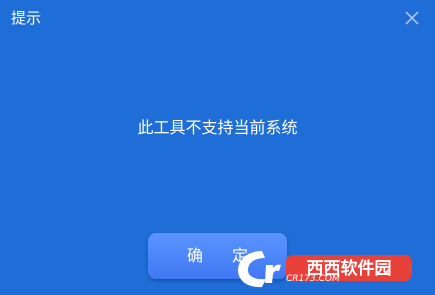  I want to click on close-icon, so click(412, 18).